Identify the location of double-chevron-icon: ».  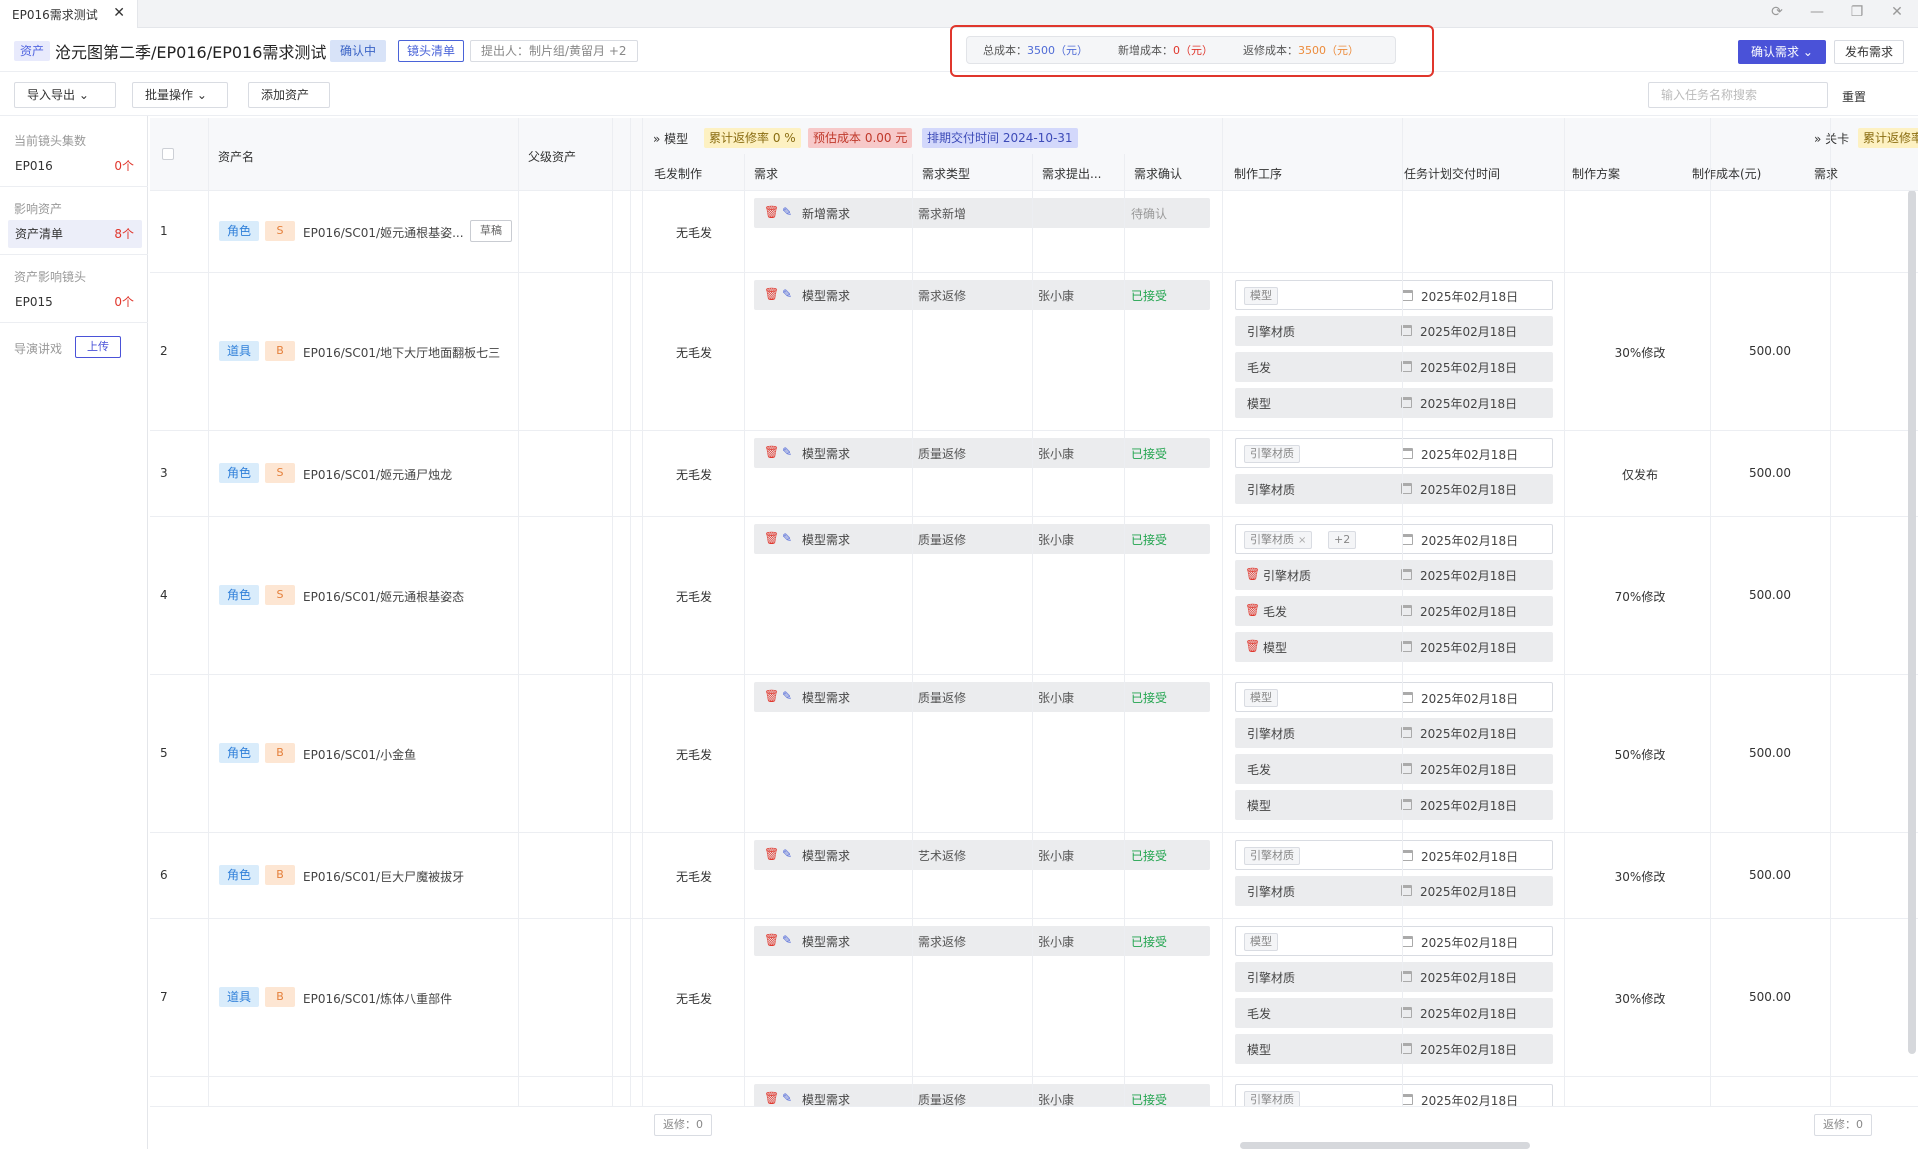
(659, 139).